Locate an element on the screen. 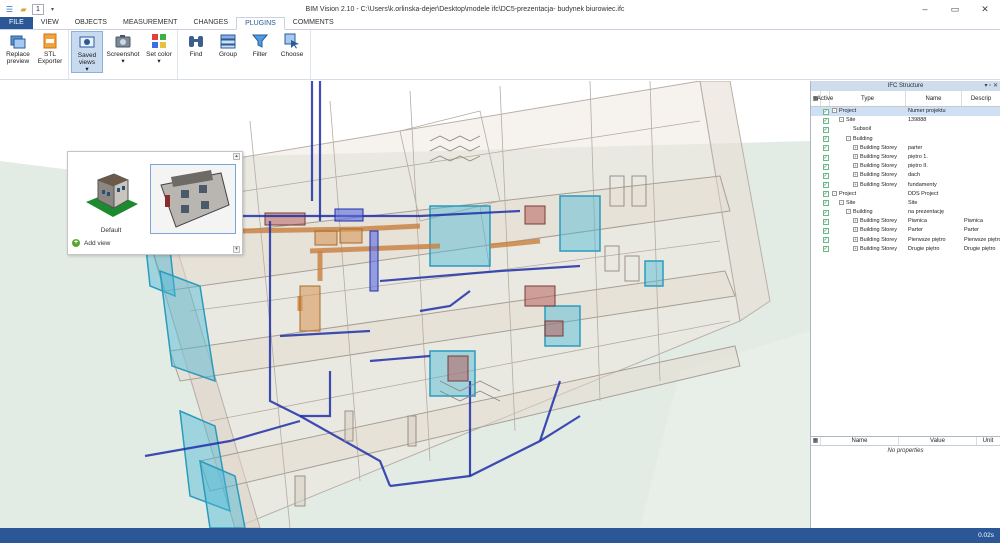 The image size is (1000, 543). group-button: Group is located at coordinates (228, 52).